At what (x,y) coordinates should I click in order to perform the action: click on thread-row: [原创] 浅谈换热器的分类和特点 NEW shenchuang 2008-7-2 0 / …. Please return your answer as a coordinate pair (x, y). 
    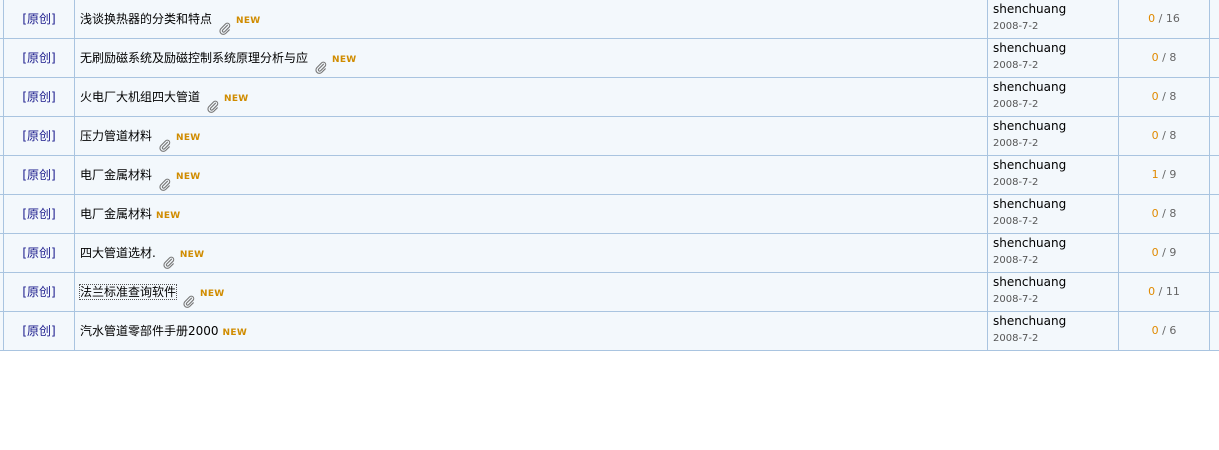
    Looking at the image, I should click on (609, 19).